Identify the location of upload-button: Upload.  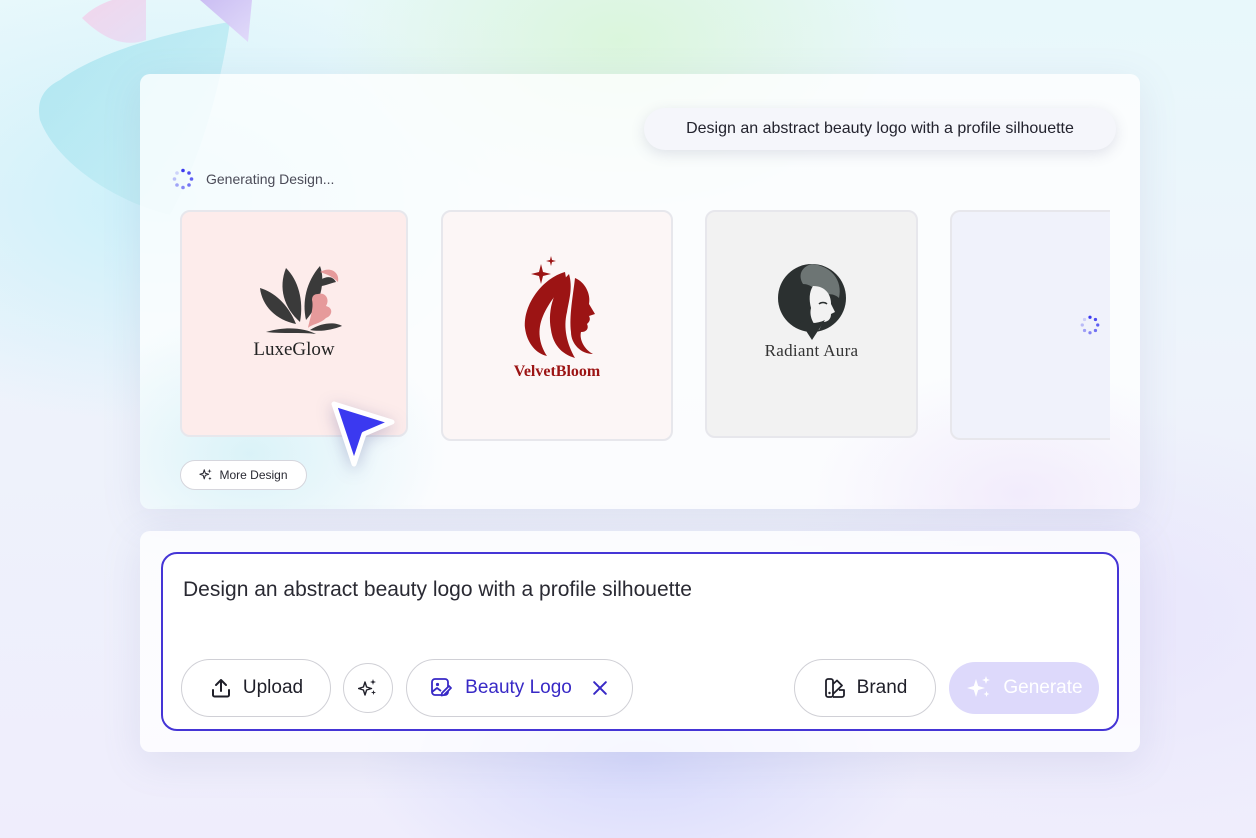
(256, 688).